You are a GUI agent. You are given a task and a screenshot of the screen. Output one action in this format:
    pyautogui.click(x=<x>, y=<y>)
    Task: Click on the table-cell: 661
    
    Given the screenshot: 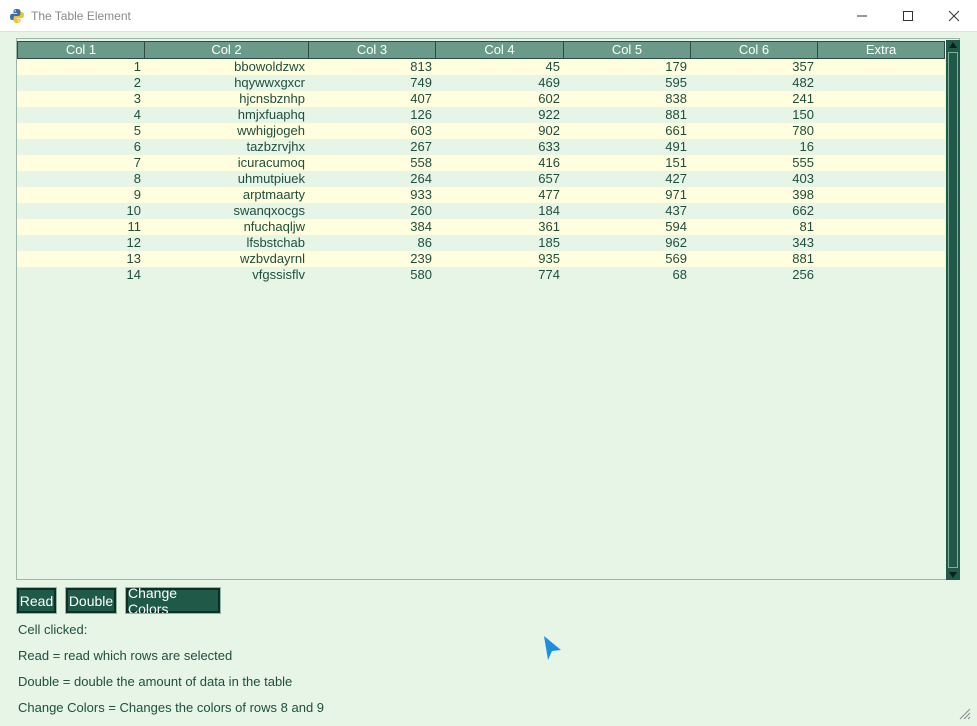 What is the action you would take?
    pyautogui.click(x=627, y=131)
    